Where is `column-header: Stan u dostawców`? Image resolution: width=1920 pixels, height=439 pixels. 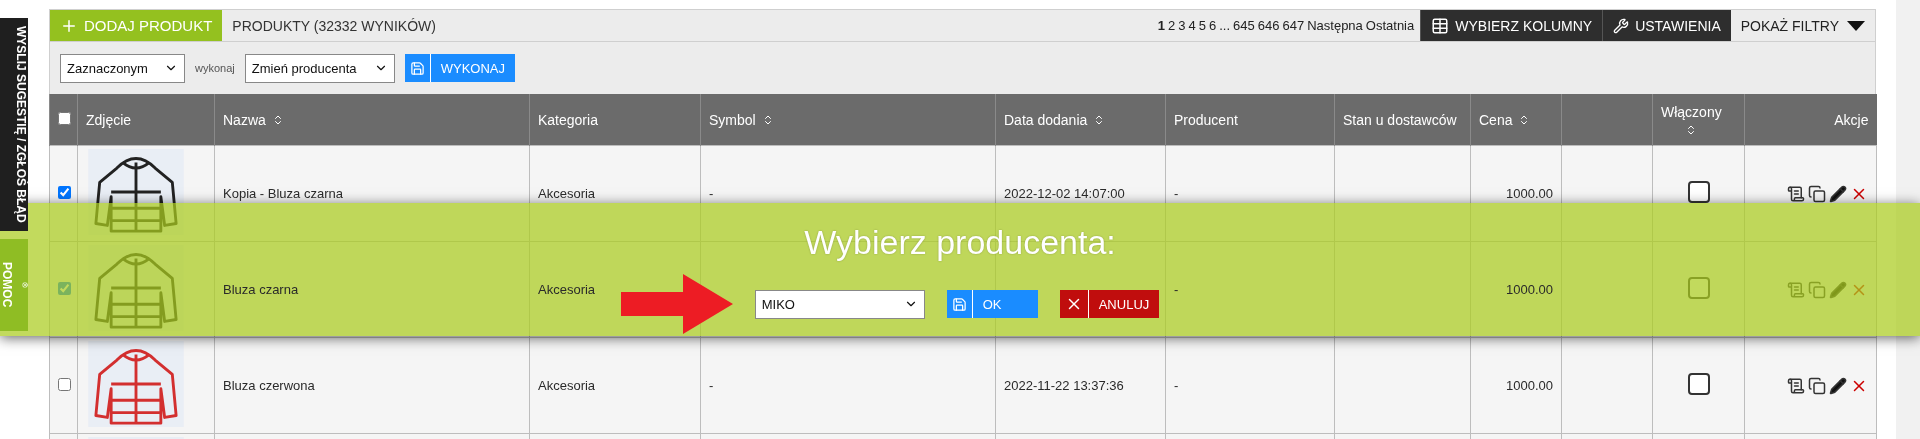
column-header: Stan u dostawców is located at coordinates (1400, 119).